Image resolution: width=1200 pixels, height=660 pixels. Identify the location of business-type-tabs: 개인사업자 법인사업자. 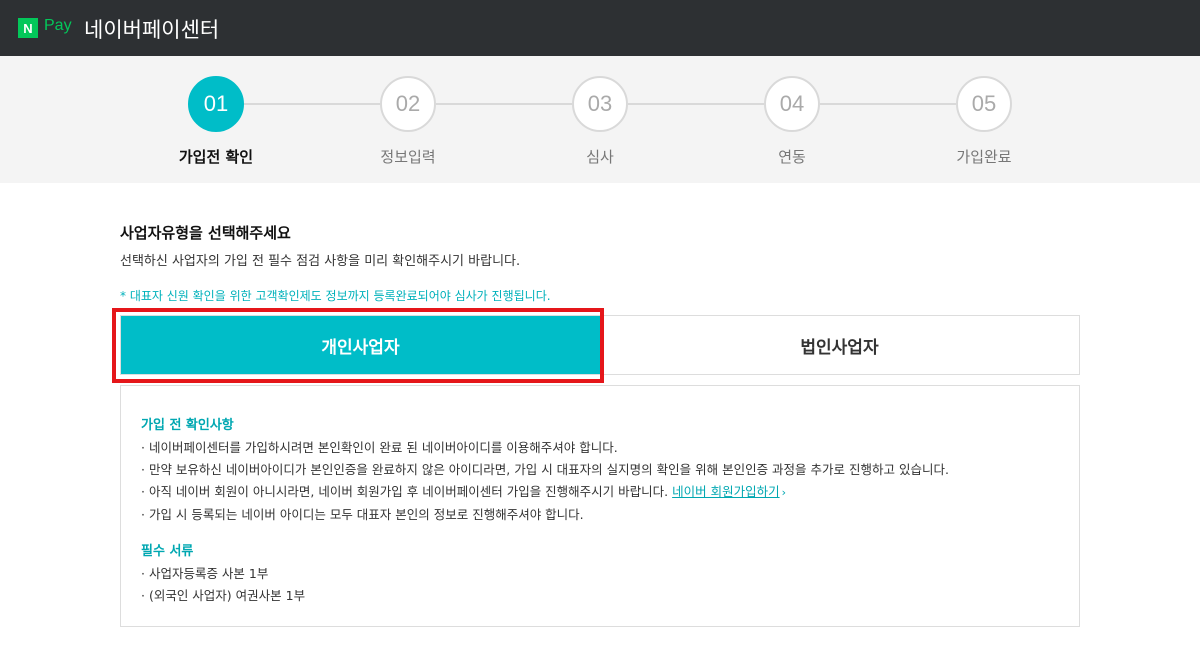
(600, 345).